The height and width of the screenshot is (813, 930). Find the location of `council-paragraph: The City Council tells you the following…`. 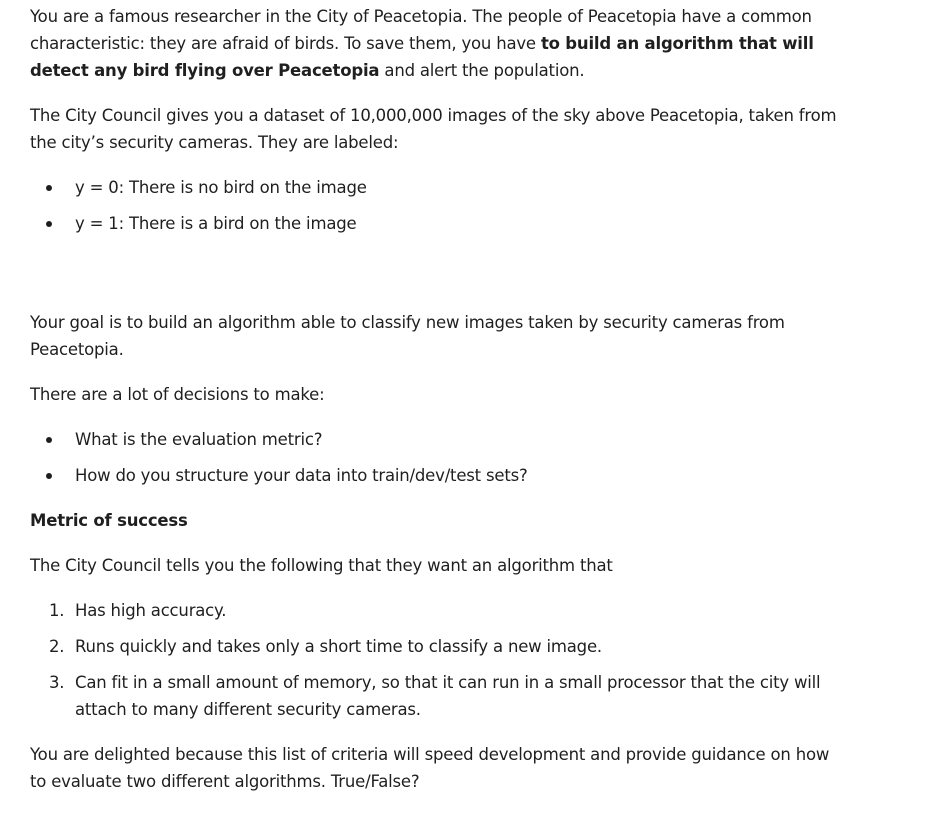

council-paragraph: The City Council tells you the following… is located at coordinates (321, 565).